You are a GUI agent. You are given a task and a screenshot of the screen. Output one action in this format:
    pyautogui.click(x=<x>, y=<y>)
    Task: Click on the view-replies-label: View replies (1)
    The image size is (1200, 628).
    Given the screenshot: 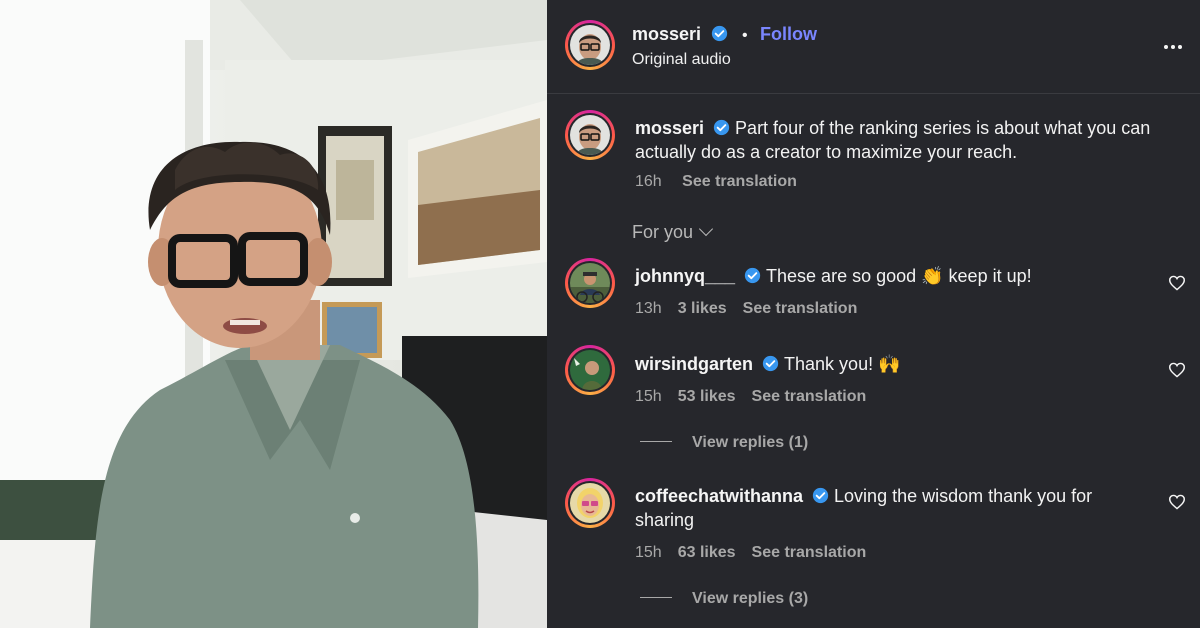 What is the action you would take?
    pyautogui.click(x=750, y=442)
    